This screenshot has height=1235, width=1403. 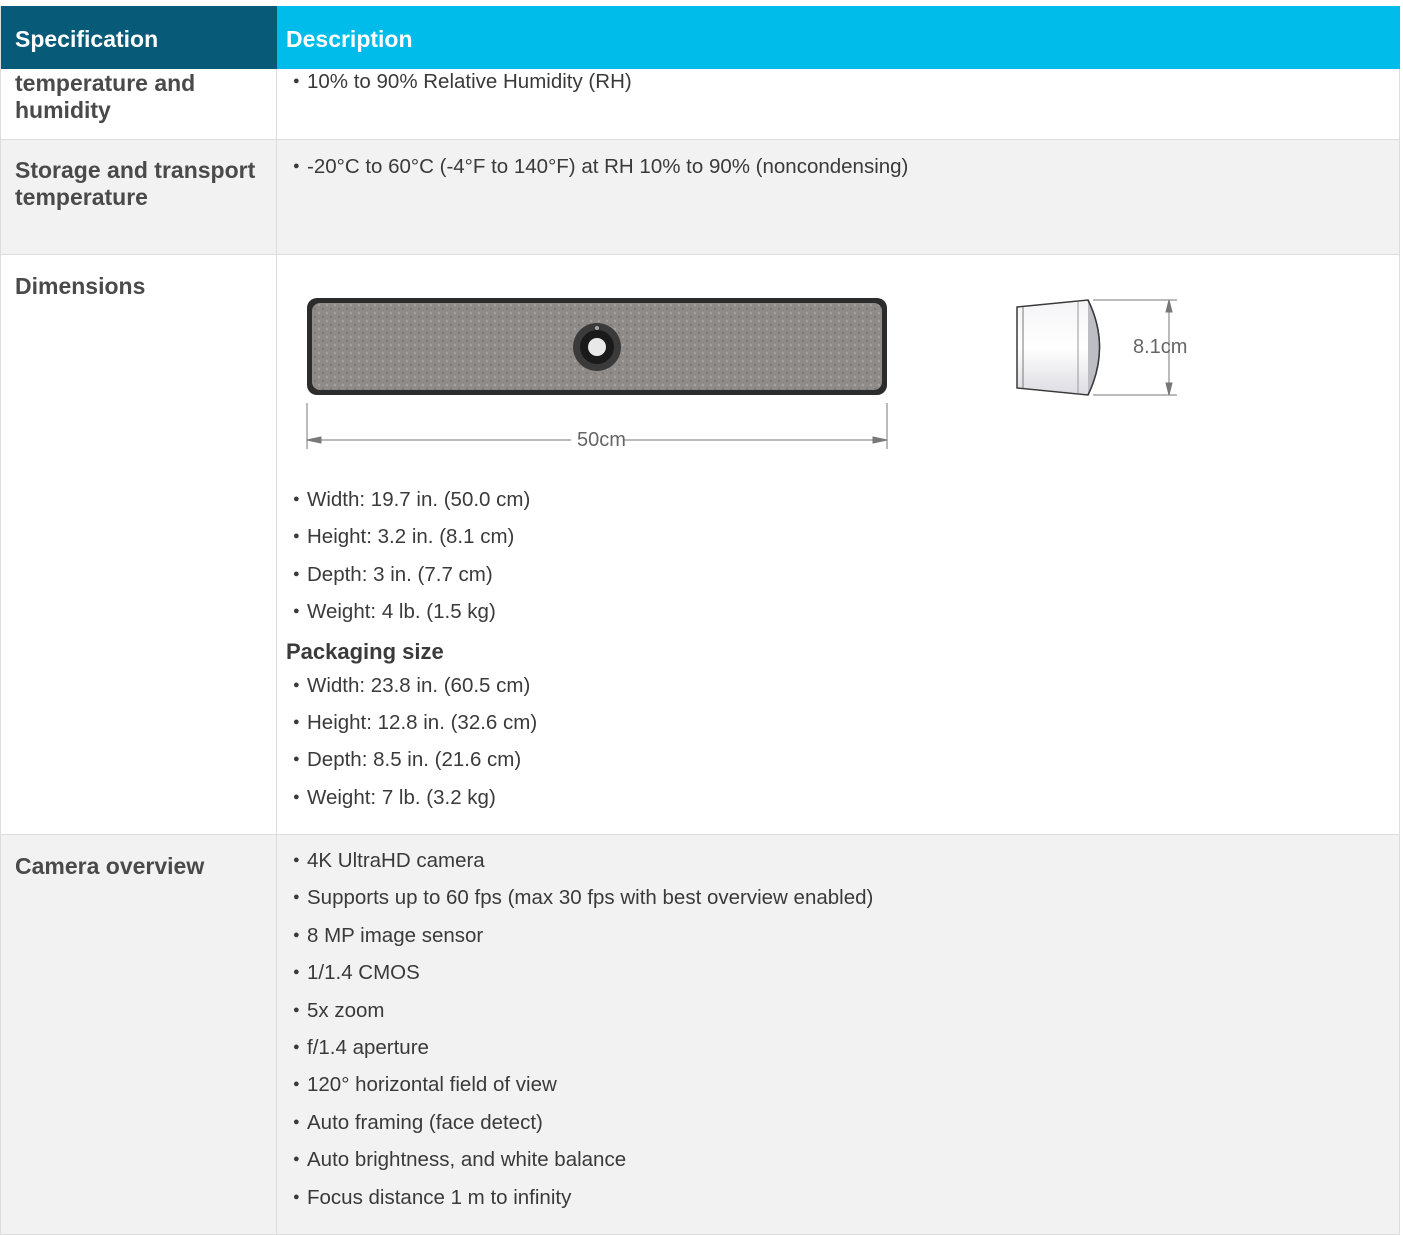 What do you see at coordinates (139, 1034) in the screenshot?
I see `row-spec-label: Camera overview` at bounding box center [139, 1034].